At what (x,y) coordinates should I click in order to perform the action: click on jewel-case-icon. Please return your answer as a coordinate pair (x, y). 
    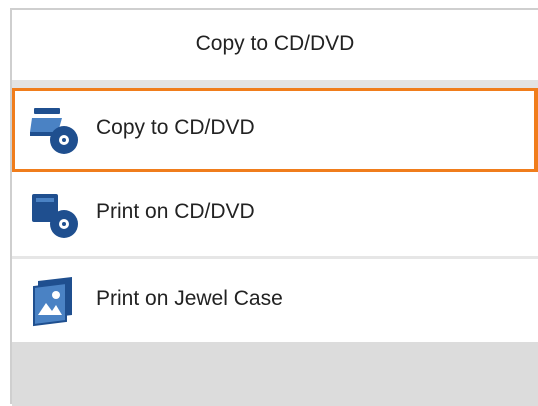
    Looking at the image, I should click on (54, 301).